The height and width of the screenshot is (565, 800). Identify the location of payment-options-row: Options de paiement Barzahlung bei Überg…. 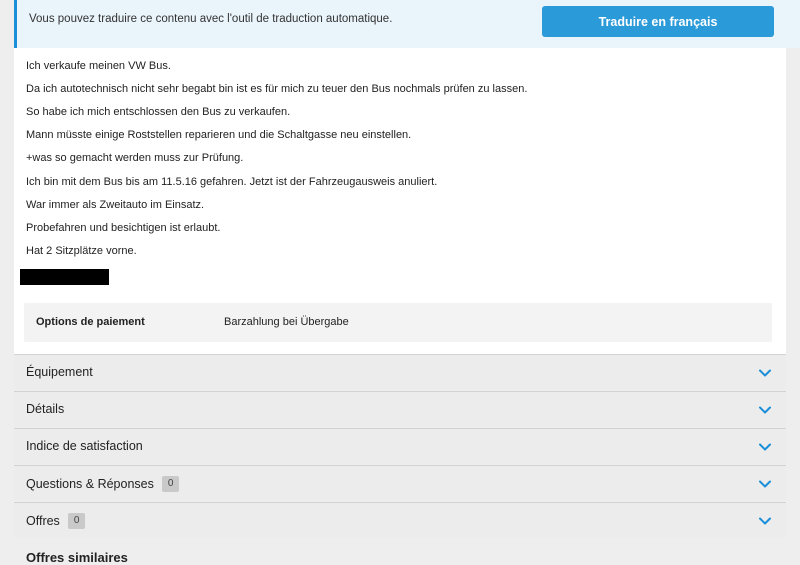
(398, 322).